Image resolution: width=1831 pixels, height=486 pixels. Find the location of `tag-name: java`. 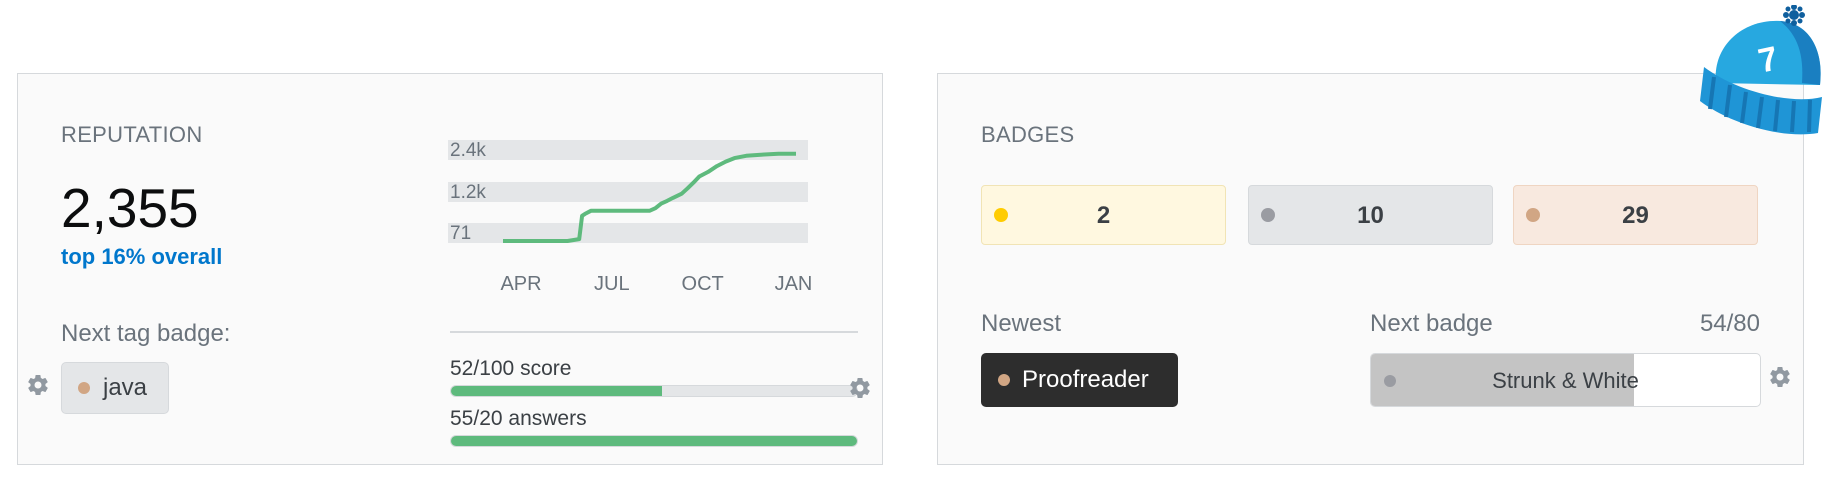

tag-name: java is located at coordinates (125, 387).